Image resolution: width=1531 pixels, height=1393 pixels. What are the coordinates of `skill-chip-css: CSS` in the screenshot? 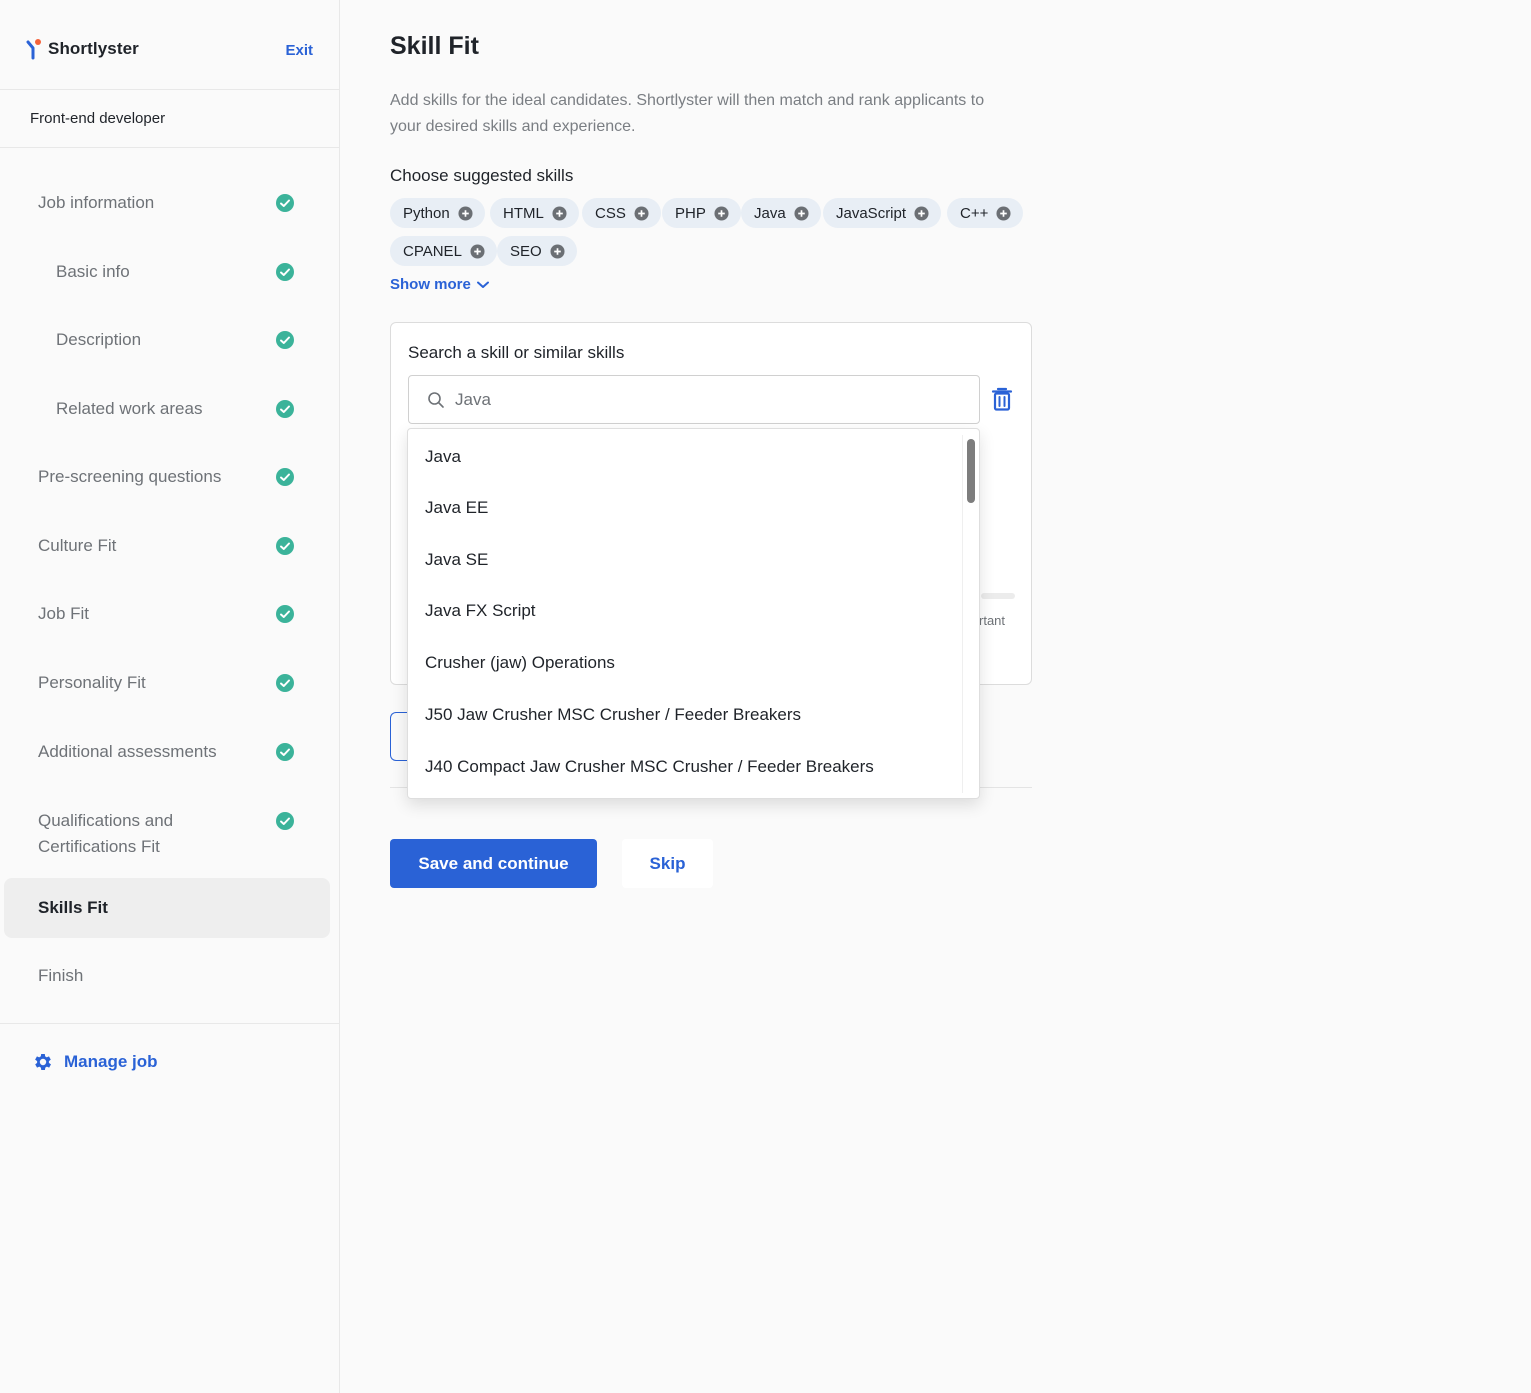 It's located at (621, 213).